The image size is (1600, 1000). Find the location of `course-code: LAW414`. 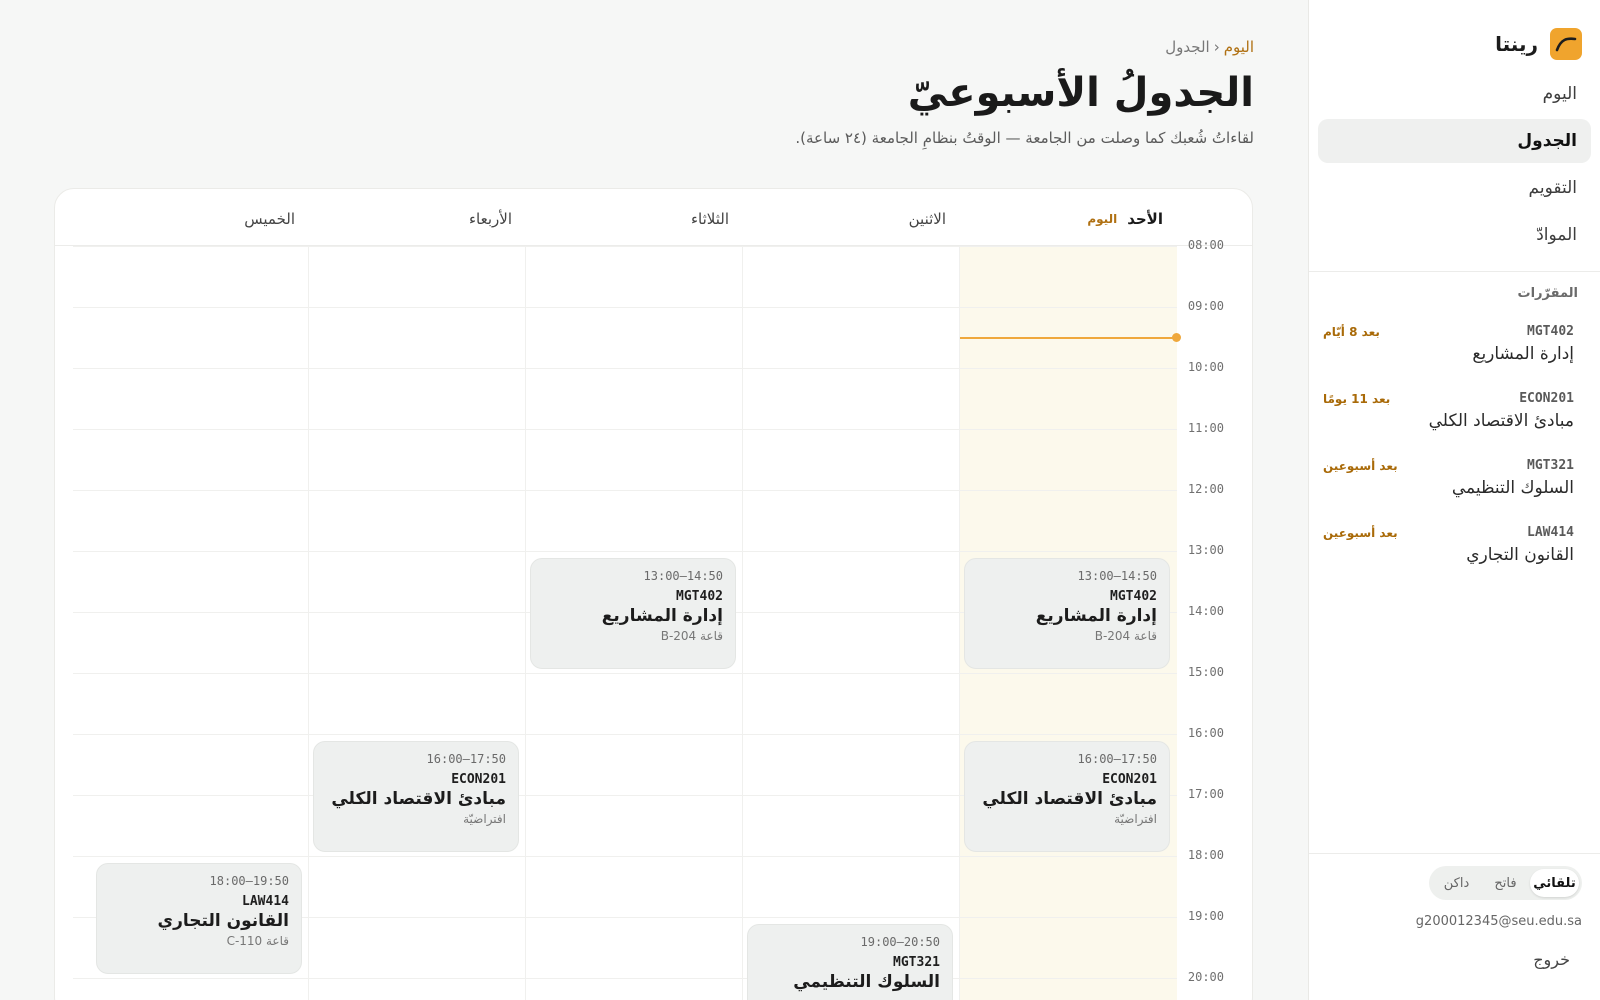

course-code: LAW414 is located at coordinates (1550, 532).